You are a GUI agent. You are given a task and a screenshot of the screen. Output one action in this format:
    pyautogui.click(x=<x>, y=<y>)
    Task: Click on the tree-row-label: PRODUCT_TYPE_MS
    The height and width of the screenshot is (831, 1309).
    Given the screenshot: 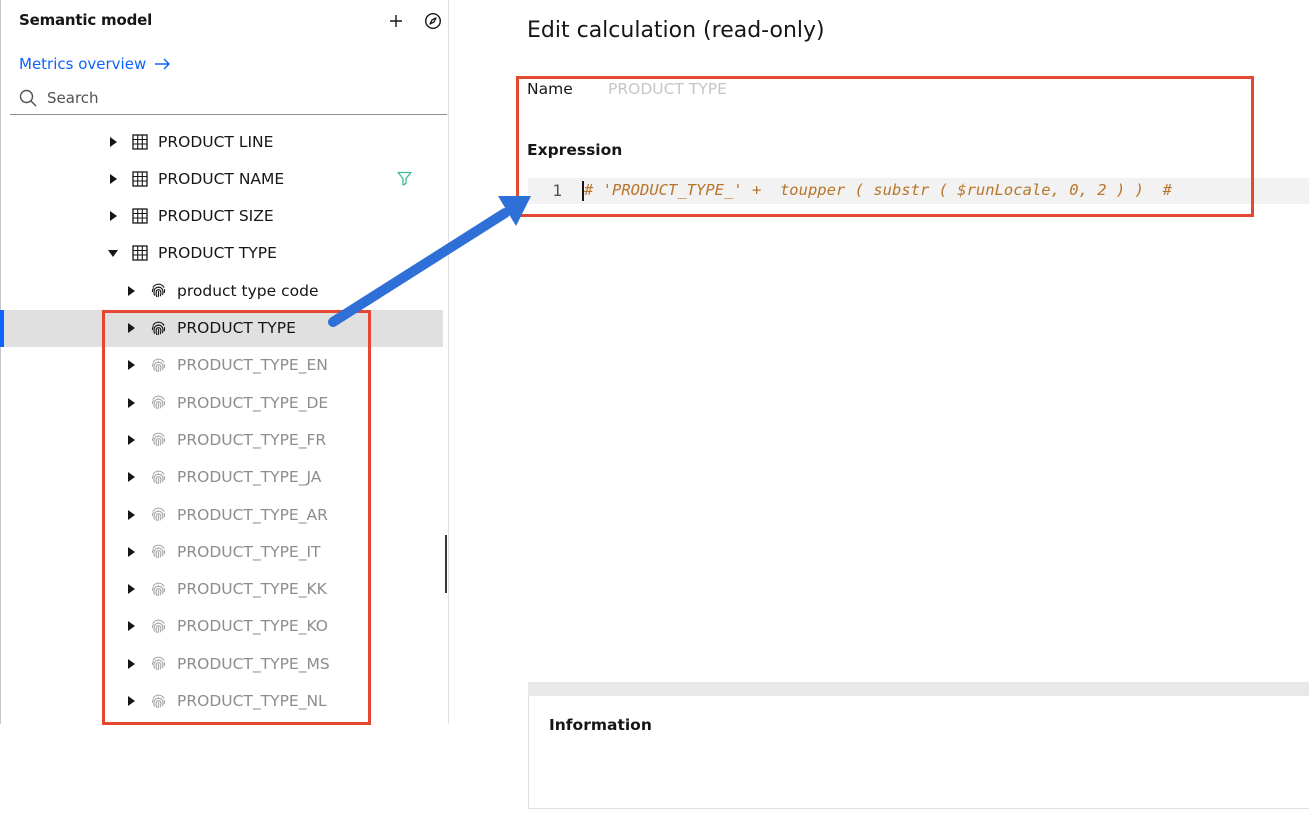 What is the action you would take?
    pyautogui.click(x=253, y=663)
    